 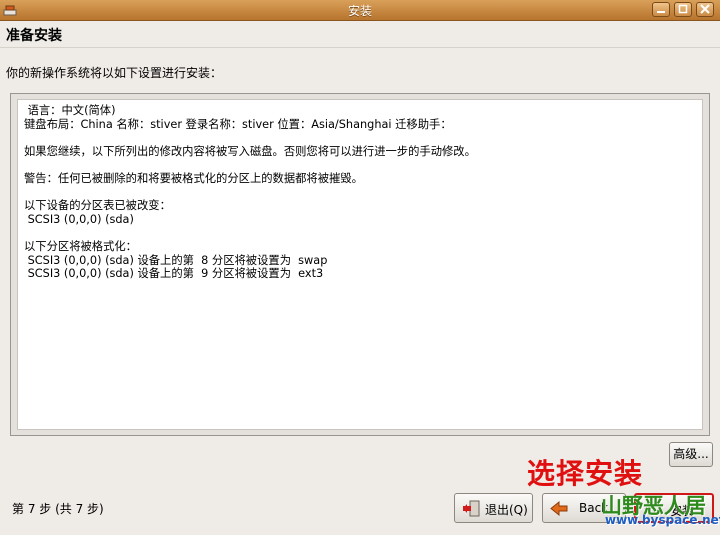 I want to click on minimize-icon, so click(x=661, y=12).